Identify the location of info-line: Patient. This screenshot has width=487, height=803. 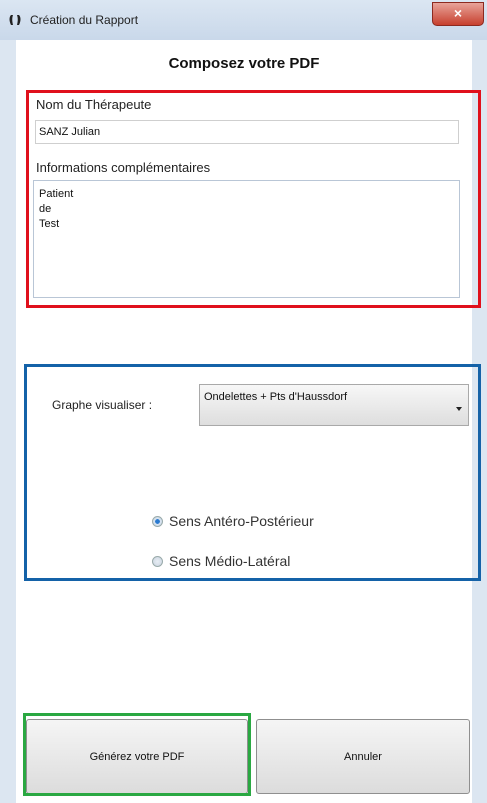
(56, 194).